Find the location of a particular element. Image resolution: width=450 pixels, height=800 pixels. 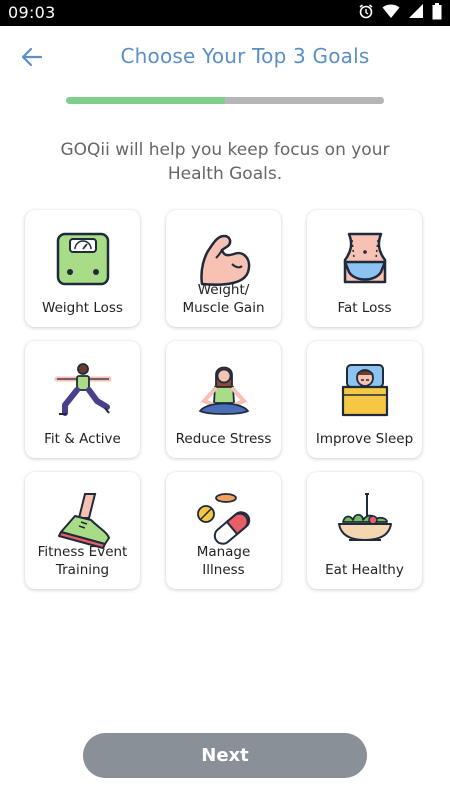

progress-fill is located at coordinates (145, 100).